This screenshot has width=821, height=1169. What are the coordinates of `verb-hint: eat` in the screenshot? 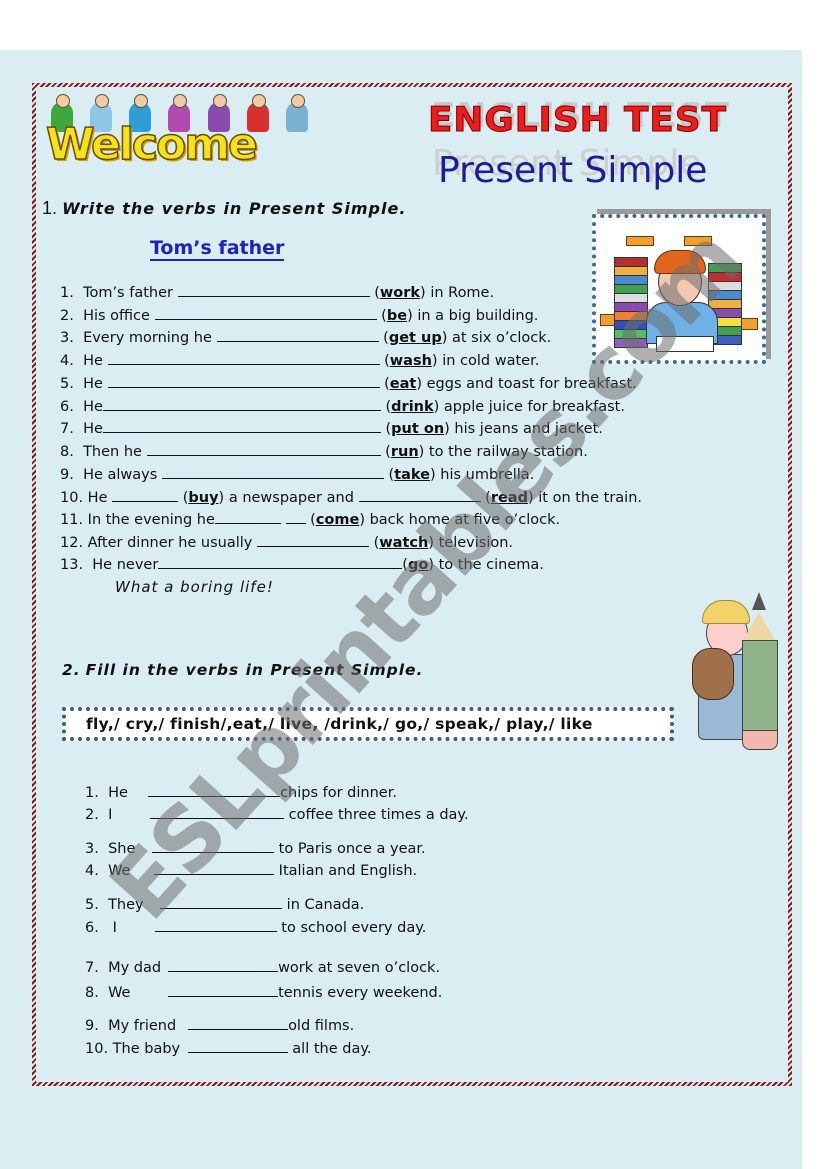 It's located at (403, 384).